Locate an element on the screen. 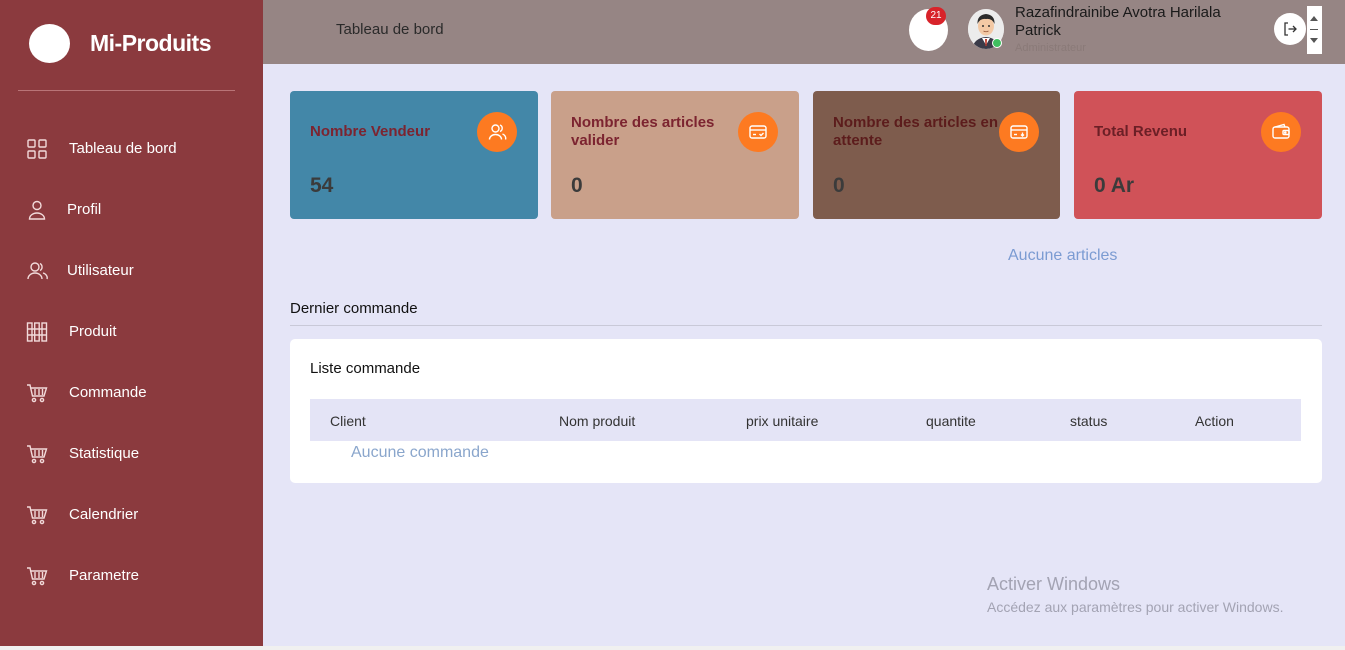 The image size is (1345, 650). sidebar-item-commande: Commande is located at coordinates (131, 392).